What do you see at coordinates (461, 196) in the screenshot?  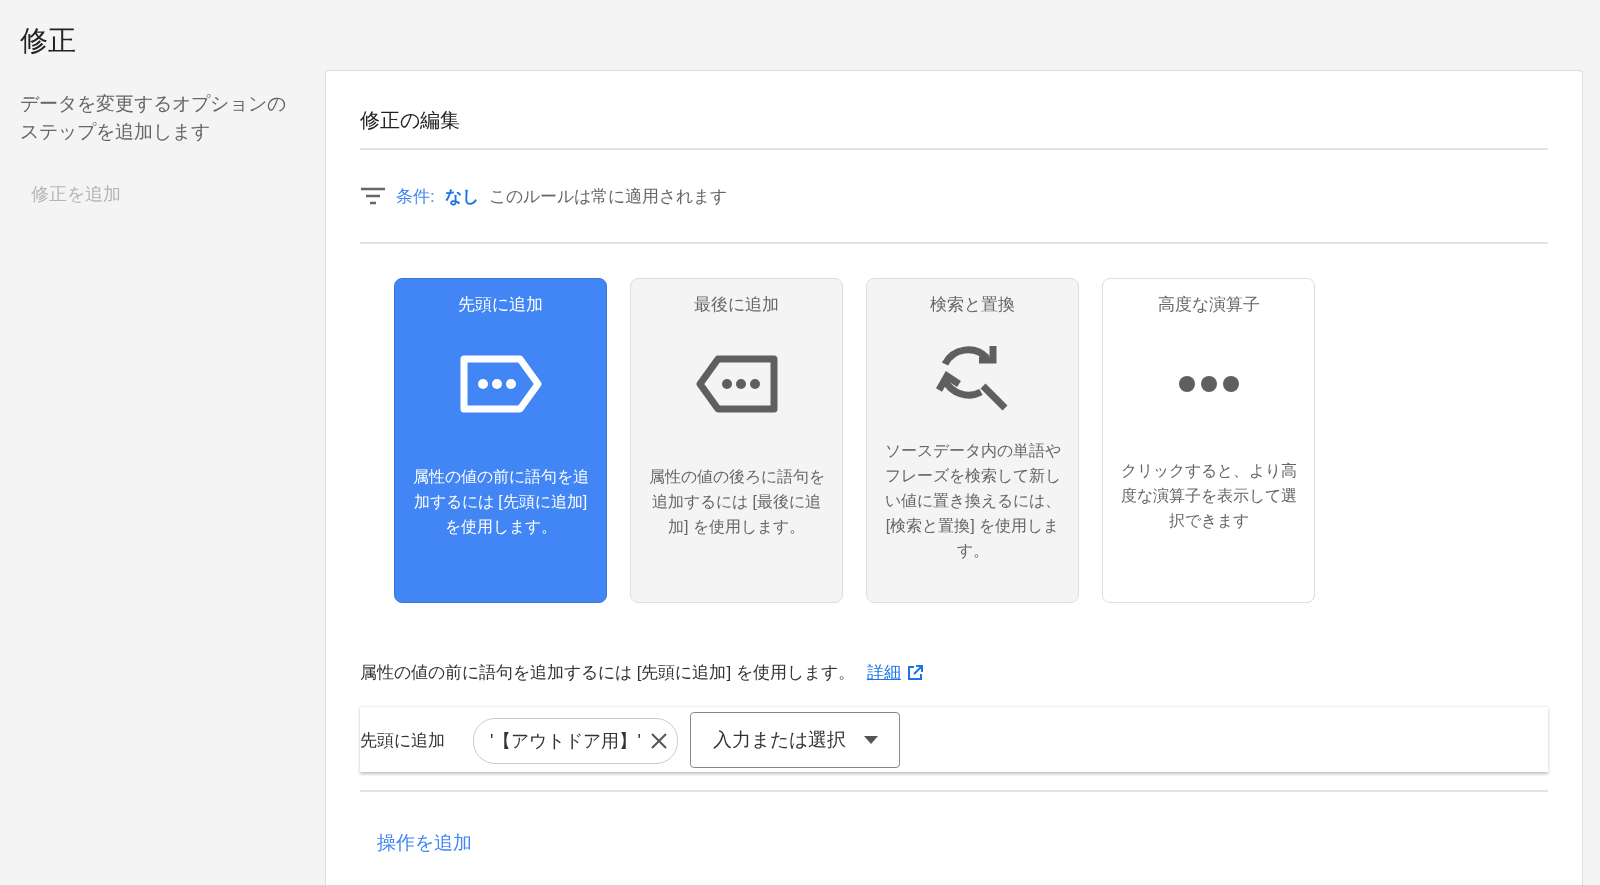 I see `condition-value: なし` at bounding box center [461, 196].